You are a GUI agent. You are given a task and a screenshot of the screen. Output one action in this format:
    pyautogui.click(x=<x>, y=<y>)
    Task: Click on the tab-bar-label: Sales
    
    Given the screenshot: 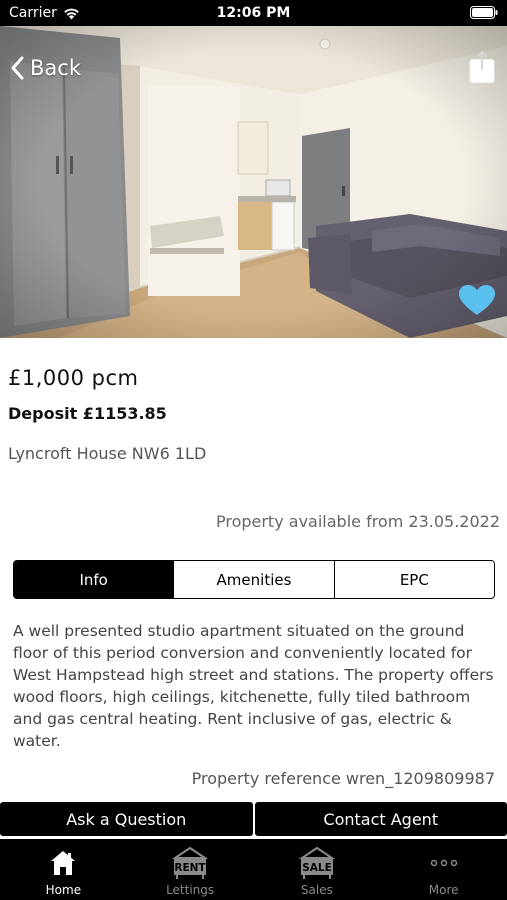 What is the action you would take?
    pyautogui.click(x=316, y=890)
    